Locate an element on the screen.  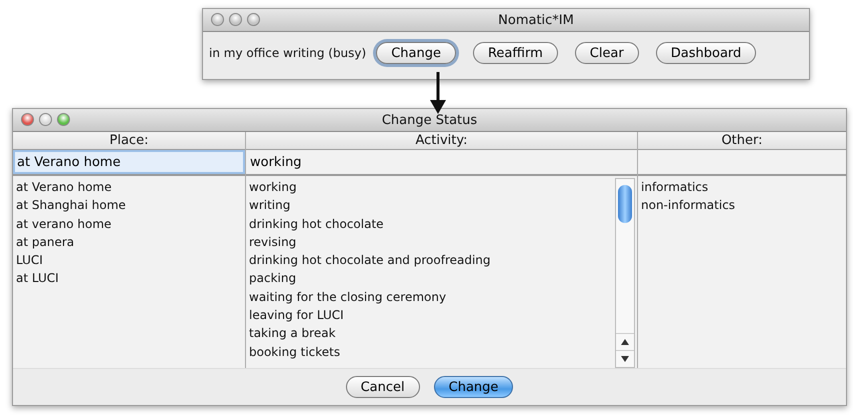
list-item: LUCI is located at coordinates (130, 260).